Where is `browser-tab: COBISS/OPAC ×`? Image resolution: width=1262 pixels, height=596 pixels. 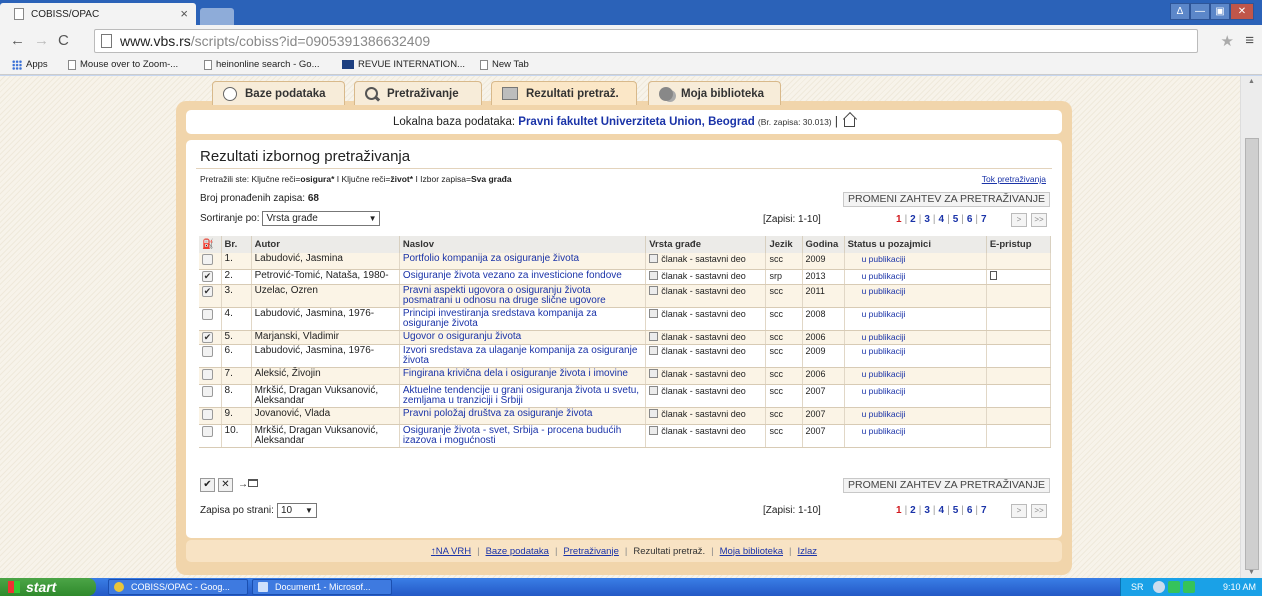 browser-tab: COBISS/OPAC × is located at coordinates (98, 14).